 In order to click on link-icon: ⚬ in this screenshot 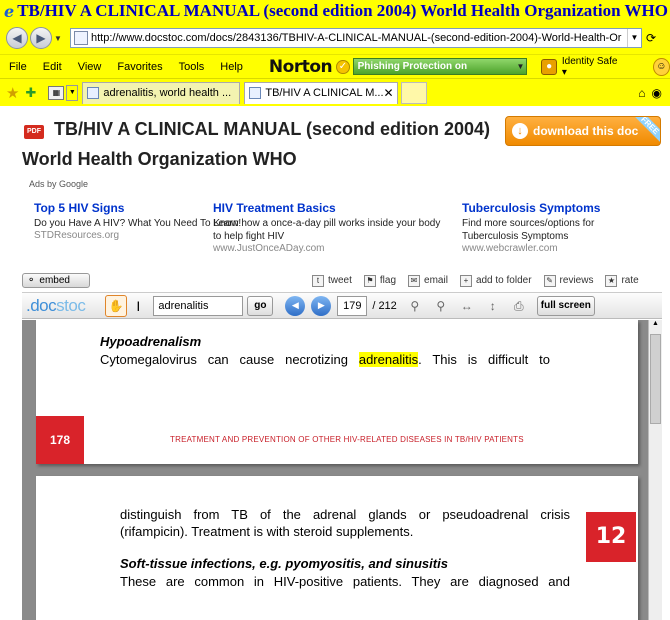, I will do `click(31, 280)`.